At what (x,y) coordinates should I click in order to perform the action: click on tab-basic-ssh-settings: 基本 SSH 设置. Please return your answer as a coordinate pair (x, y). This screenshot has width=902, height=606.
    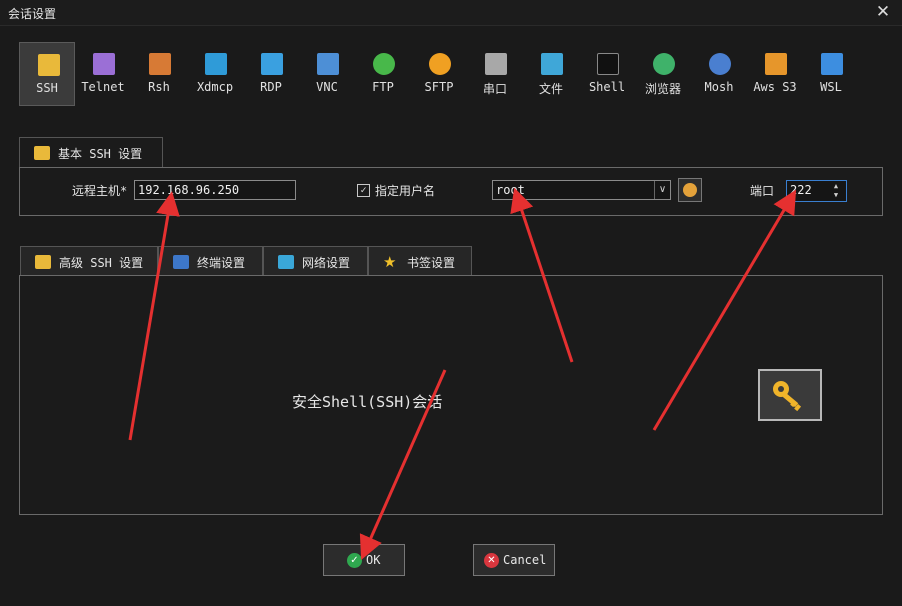
    Looking at the image, I should click on (91, 152).